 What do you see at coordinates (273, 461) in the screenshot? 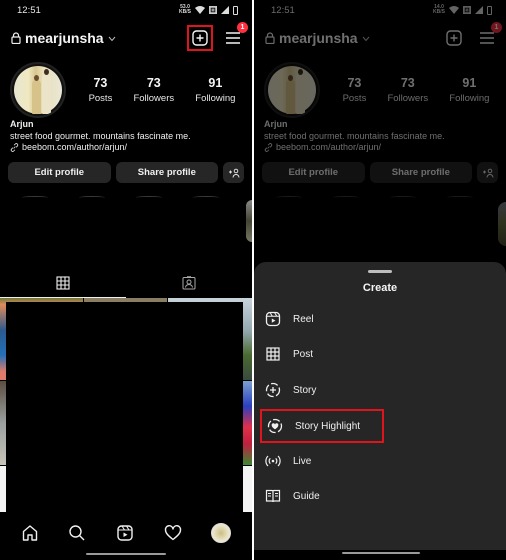
I see `live-icon` at bounding box center [273, 461].